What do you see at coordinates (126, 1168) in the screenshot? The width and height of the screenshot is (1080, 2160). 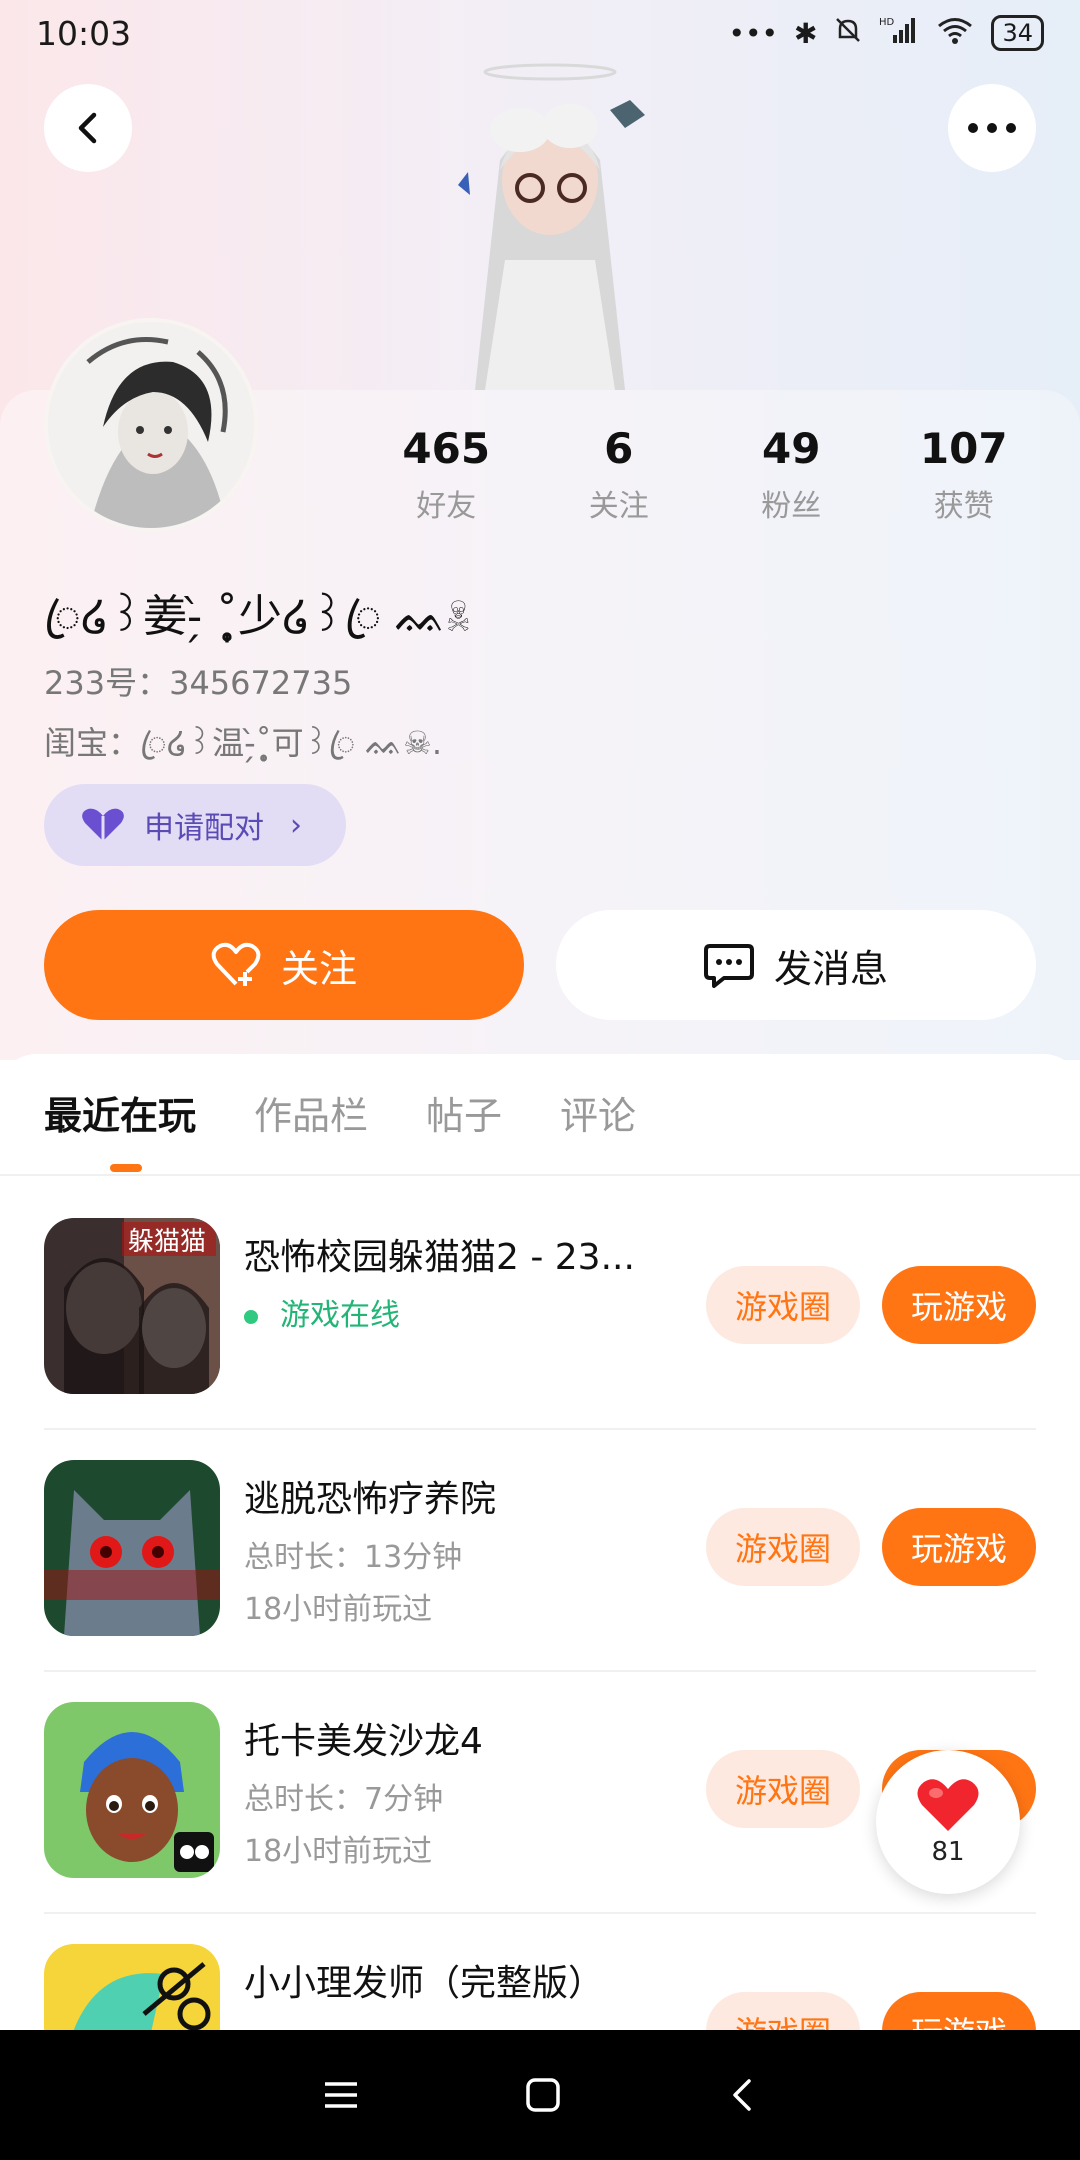 I see `active-tab-indicator` at bounding box center [126, 1168].